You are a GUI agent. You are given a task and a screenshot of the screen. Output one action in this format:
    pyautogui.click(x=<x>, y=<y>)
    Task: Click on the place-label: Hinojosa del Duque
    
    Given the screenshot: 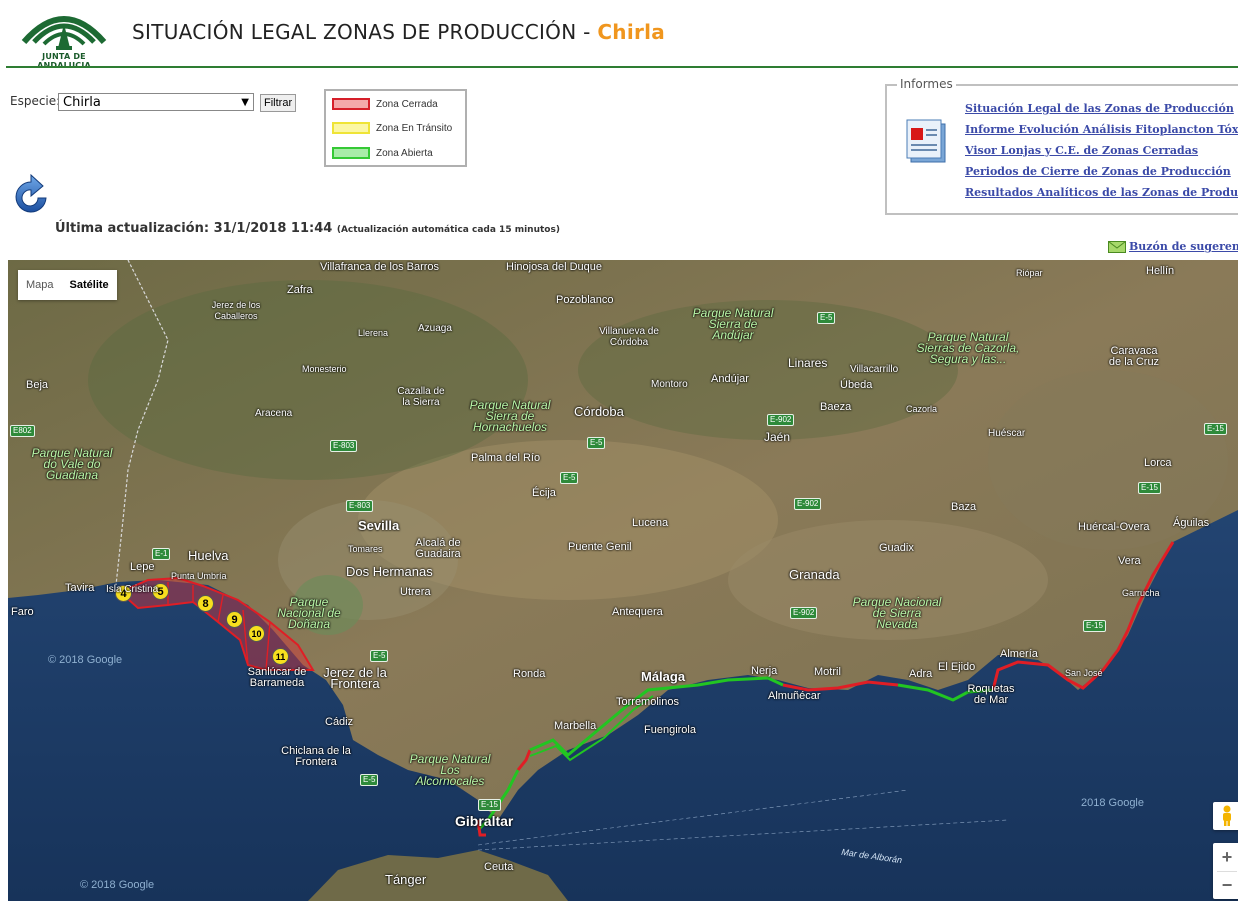 What is the action you would take?
    pyautogui.click(x=554, y=267)
    